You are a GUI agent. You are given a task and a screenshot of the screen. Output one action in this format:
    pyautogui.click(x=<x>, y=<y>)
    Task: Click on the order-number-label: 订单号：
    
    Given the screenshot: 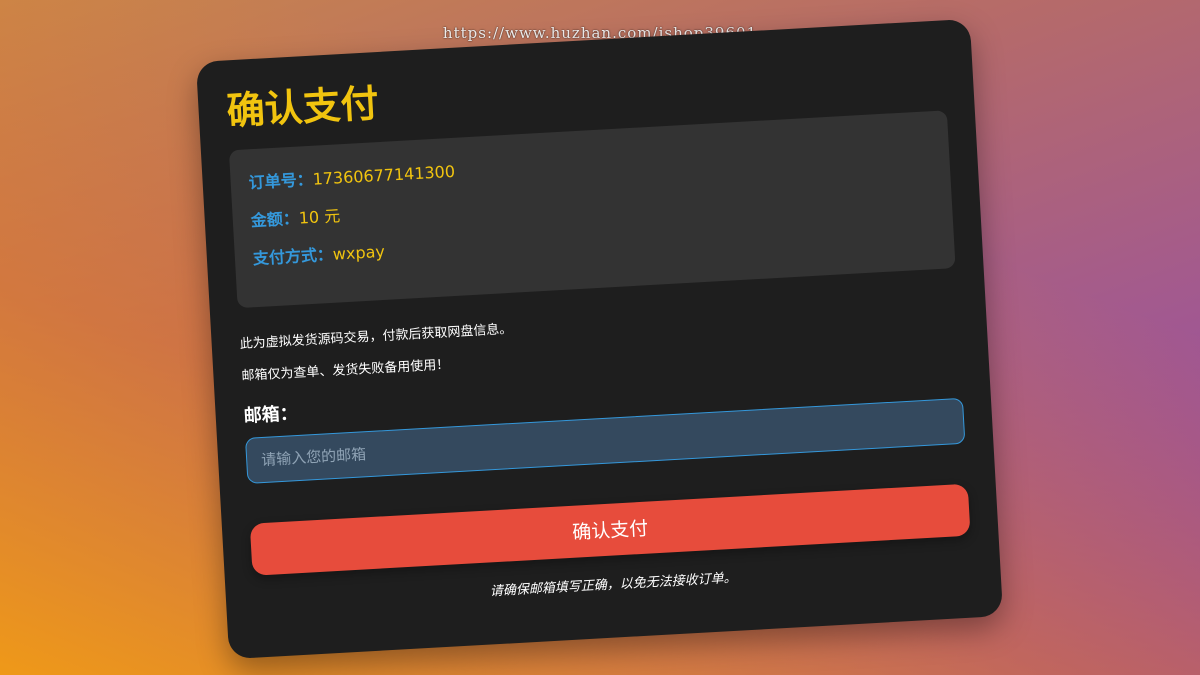 What is the action you would take?
    pyautogui.click(x=281, y=181)
    